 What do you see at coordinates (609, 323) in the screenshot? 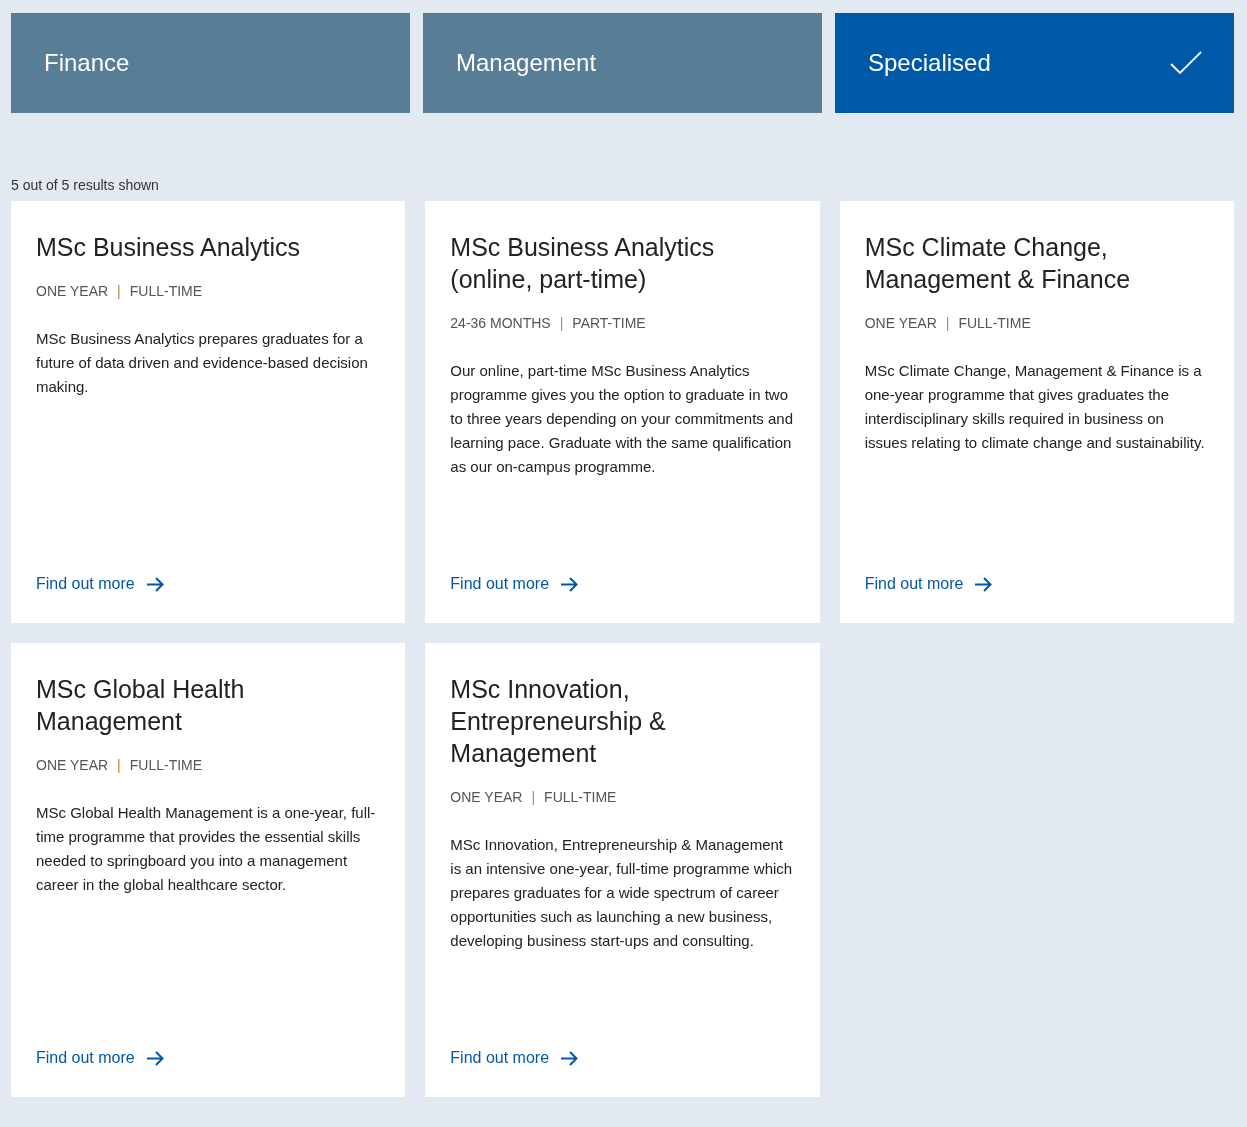
I see `course-mode: PART-TIME` at bounding box center [609, 323].